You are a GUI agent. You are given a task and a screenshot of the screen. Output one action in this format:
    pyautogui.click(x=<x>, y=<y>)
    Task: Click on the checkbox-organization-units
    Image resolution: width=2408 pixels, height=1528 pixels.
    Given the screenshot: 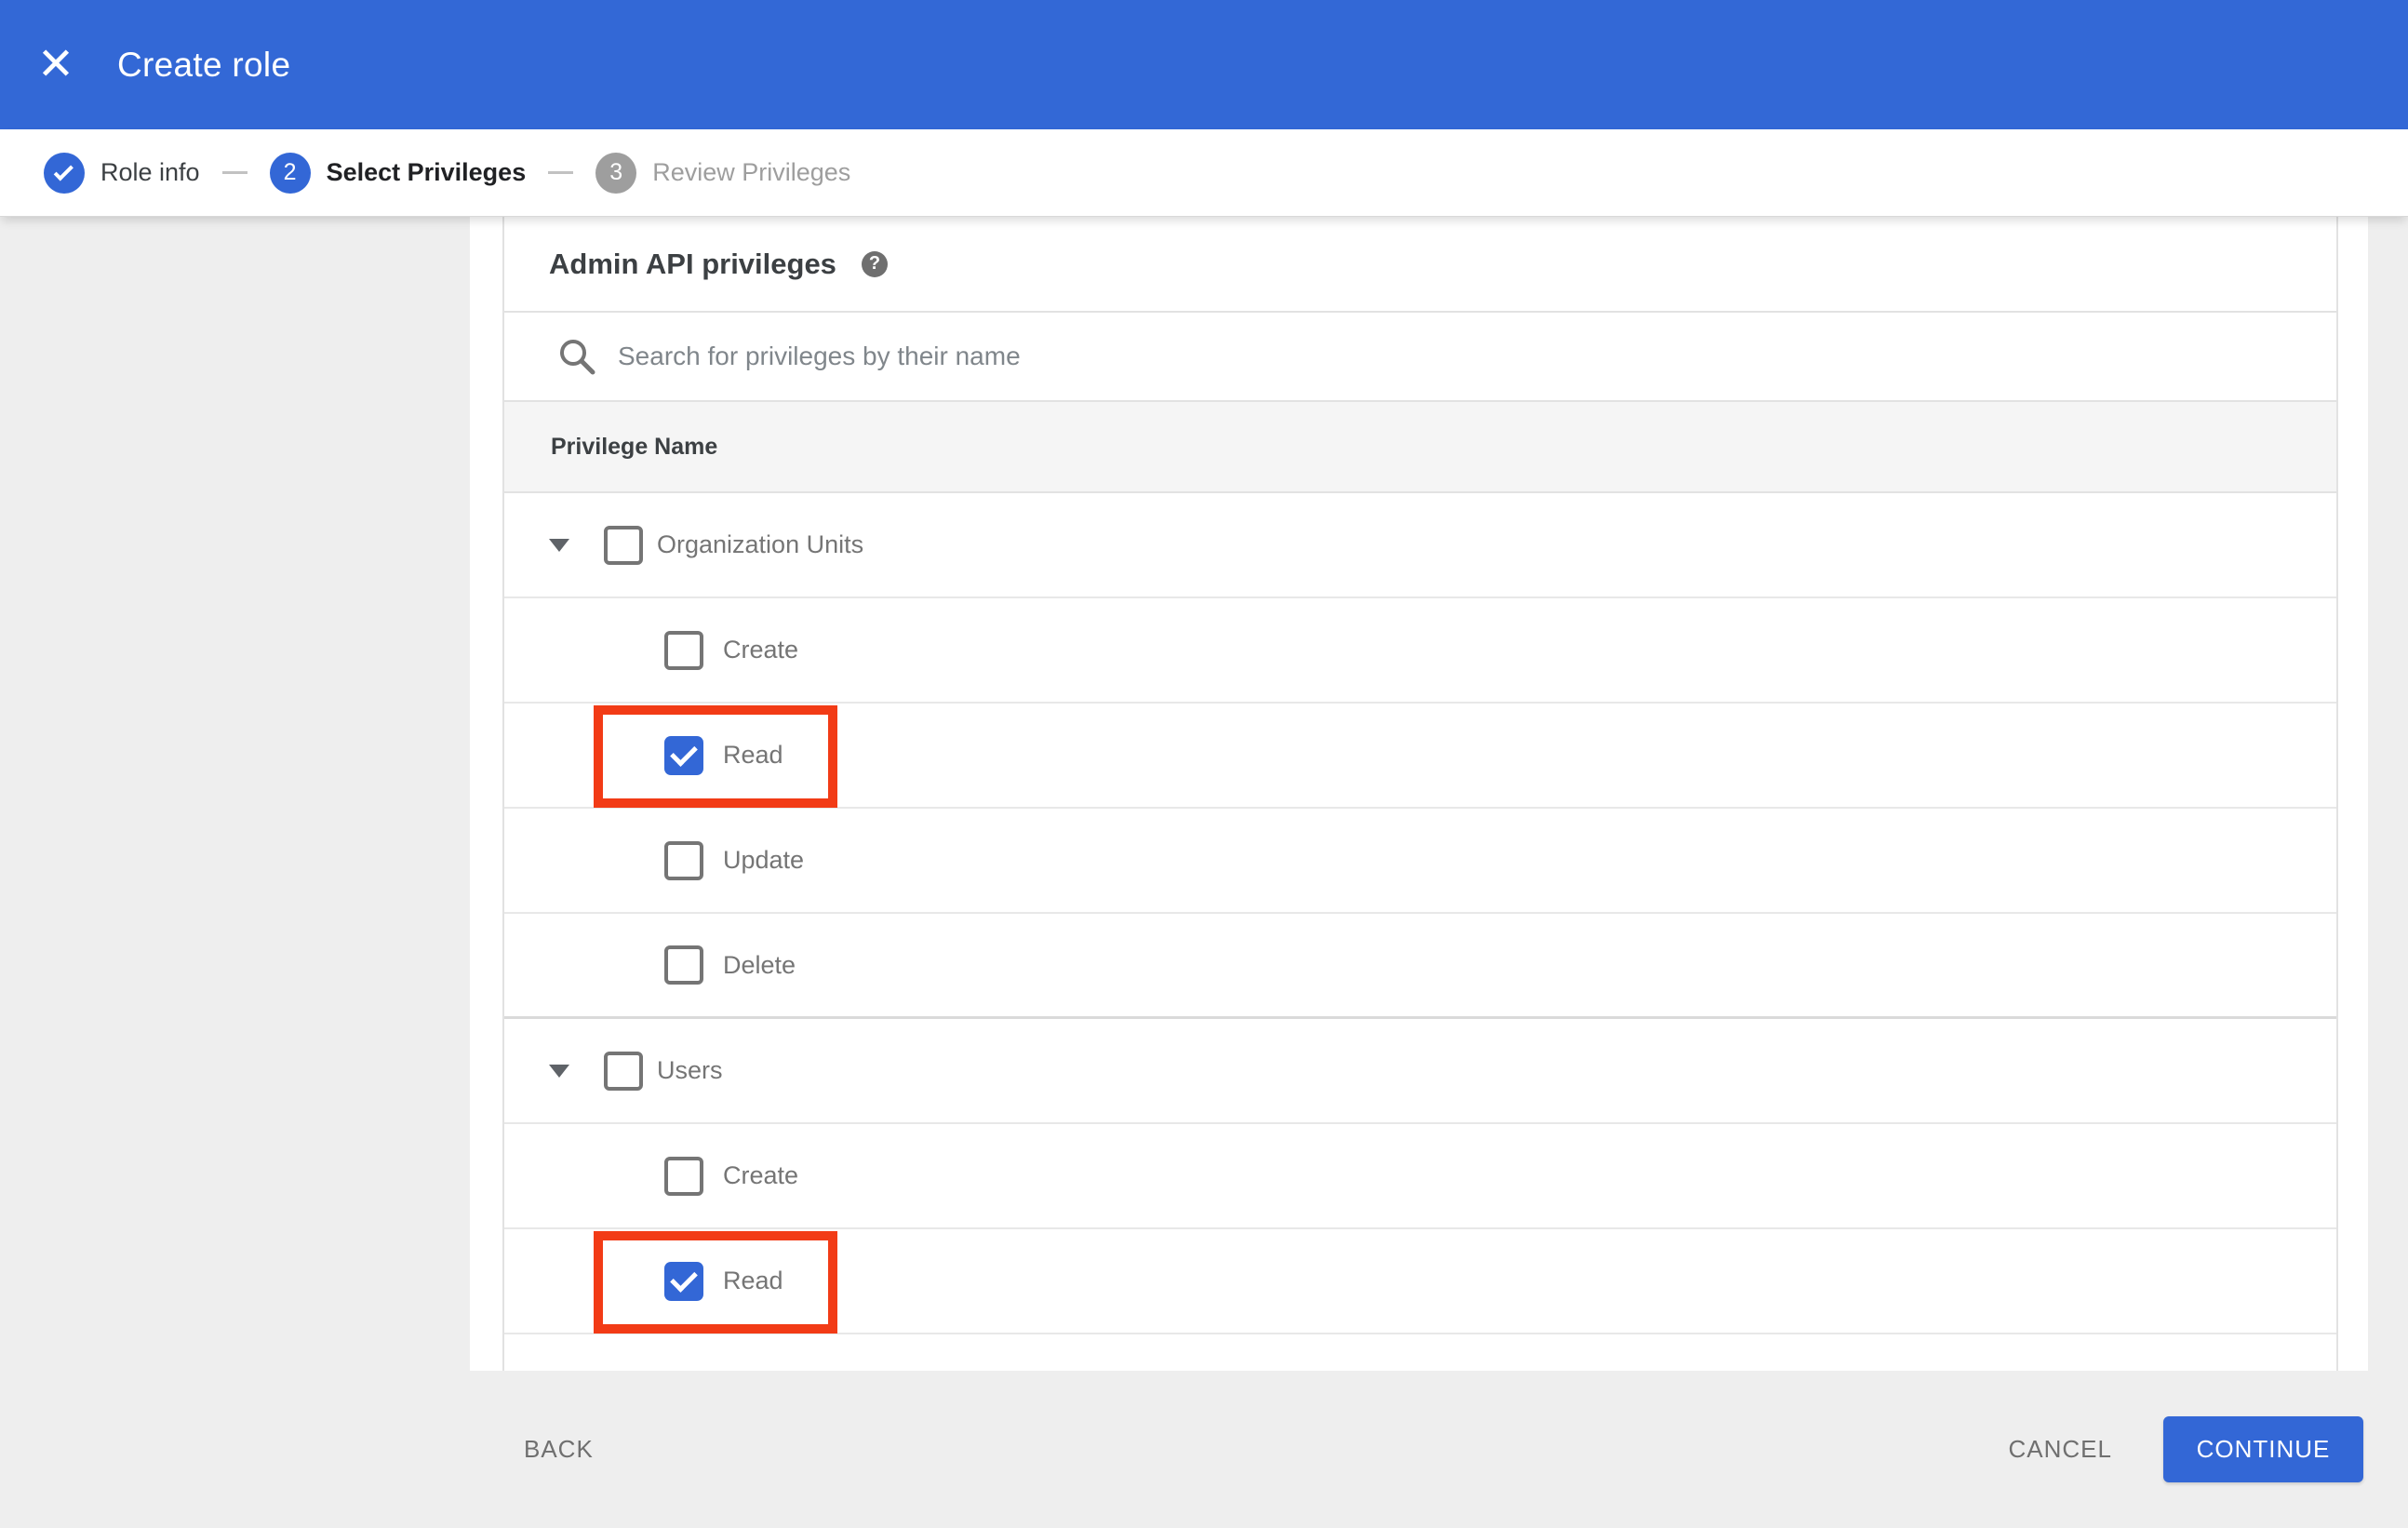 What is the action you would take?
    pyautogui.click(x=623, y=545)
    